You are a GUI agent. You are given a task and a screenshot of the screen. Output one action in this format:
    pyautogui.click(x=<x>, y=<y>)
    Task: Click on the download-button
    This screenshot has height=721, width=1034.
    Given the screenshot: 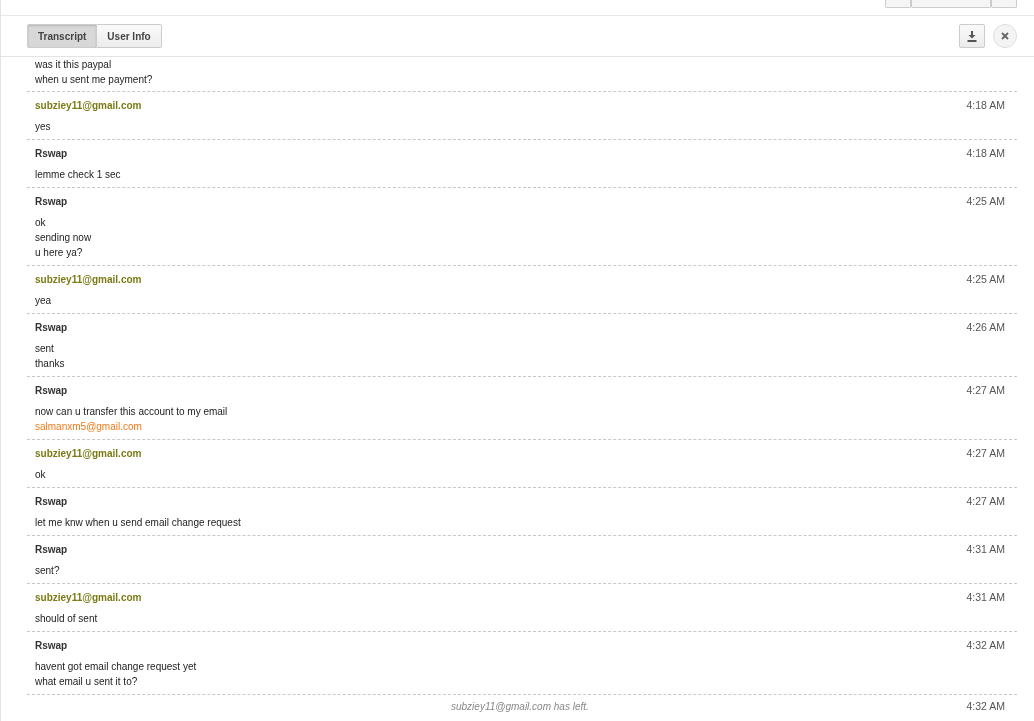 What is the action you would take?
    pyautogui.click(x=972, y=36)
    